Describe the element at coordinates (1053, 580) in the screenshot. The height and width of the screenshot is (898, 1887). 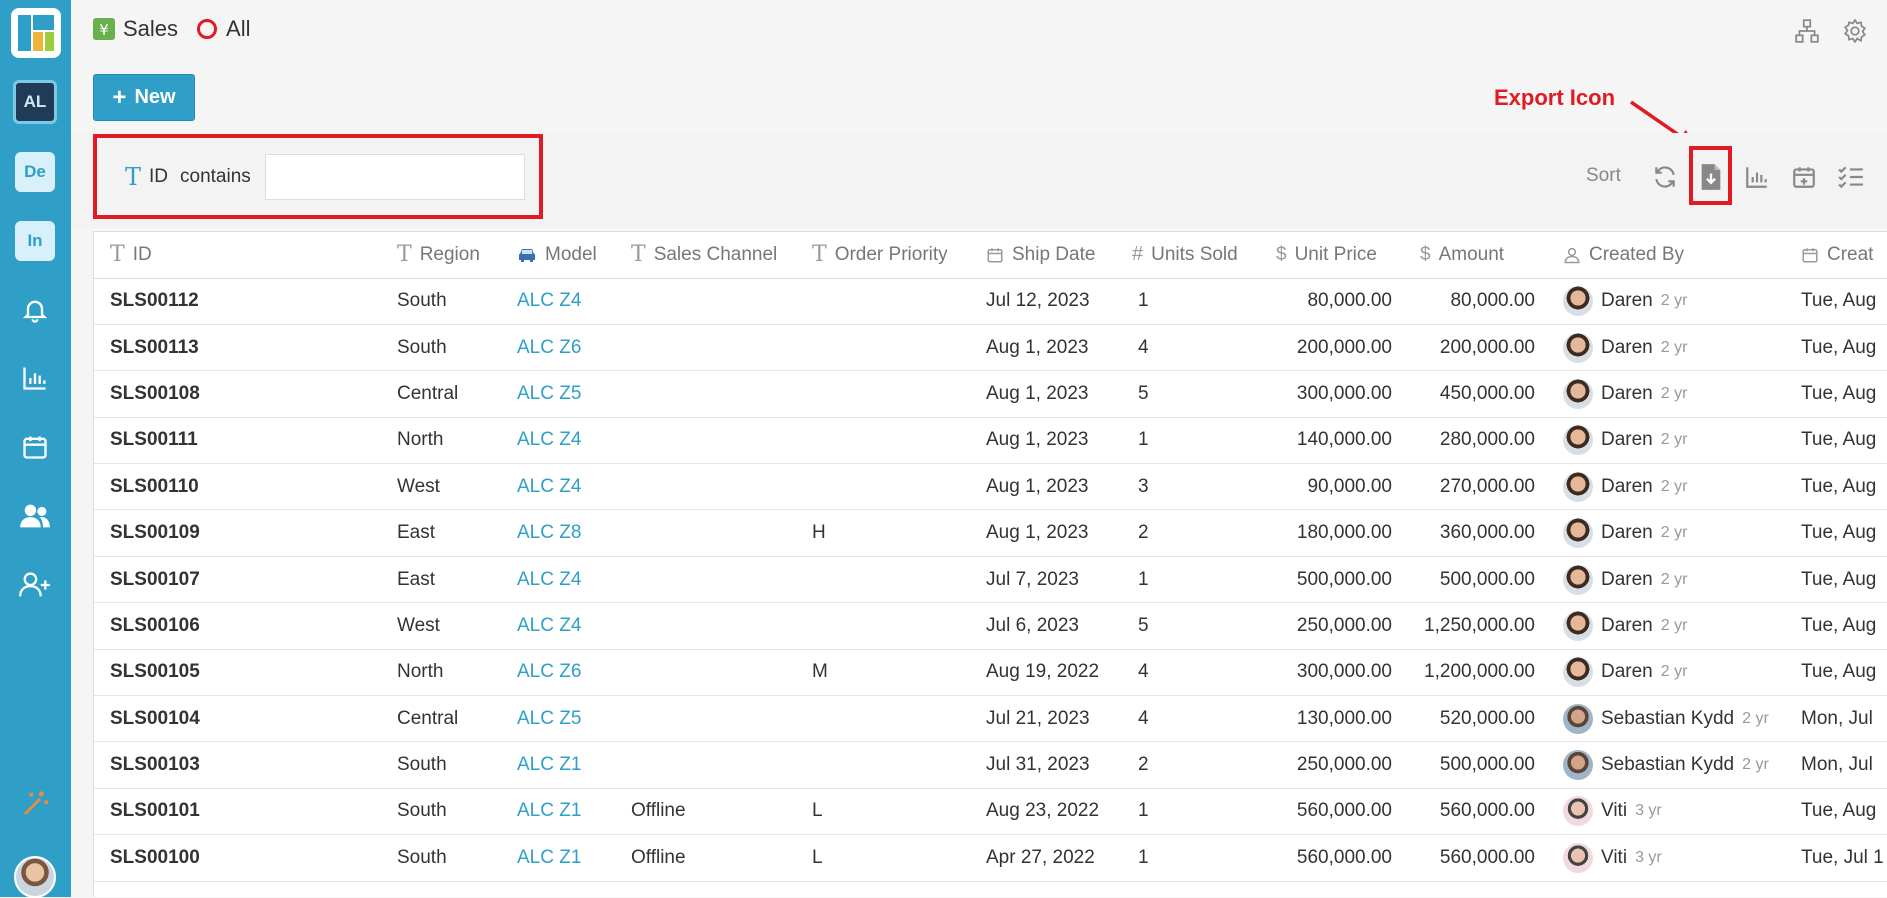
I see `cell-ship-date: Jul 7, 2023` at that location.